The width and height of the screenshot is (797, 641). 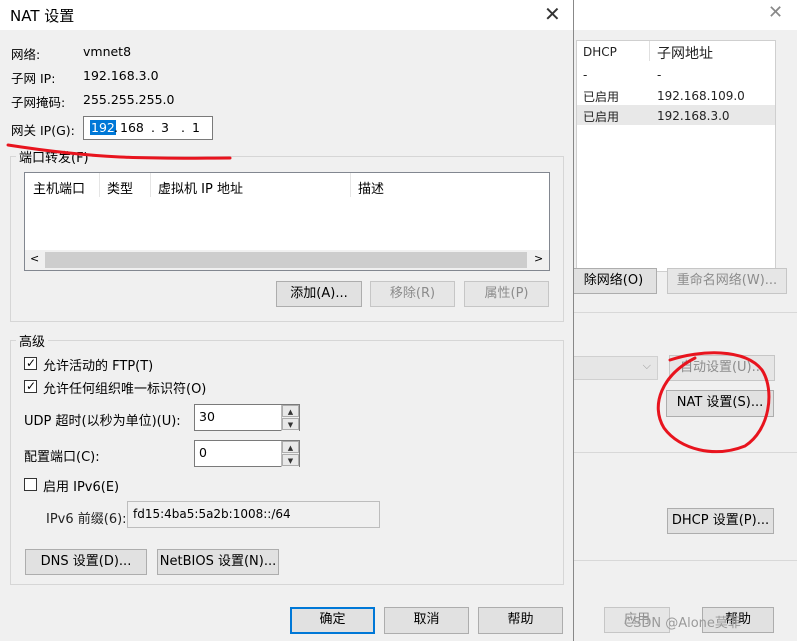 I want to click on red-underline-annotation, so click(x=119, y=151).